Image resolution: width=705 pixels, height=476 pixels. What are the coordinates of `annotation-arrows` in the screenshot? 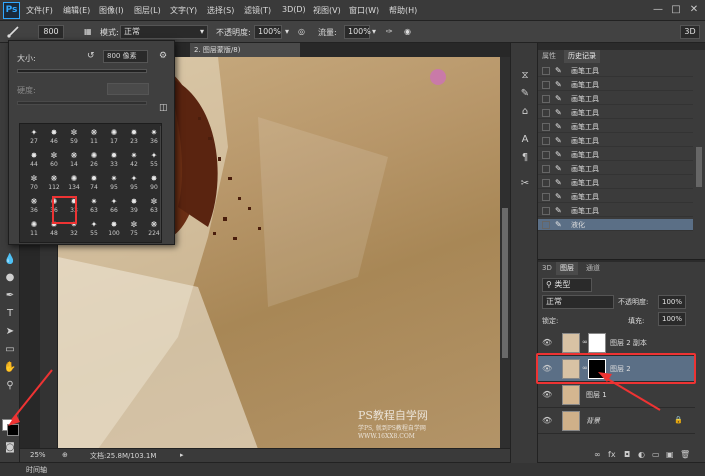 It's located at (334, 397).